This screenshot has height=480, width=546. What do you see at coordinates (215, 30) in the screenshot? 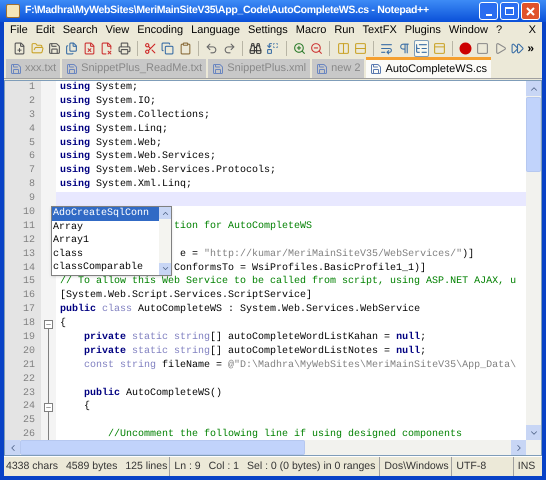
I see `menu-item: Language` at bounding box center [215, 30].